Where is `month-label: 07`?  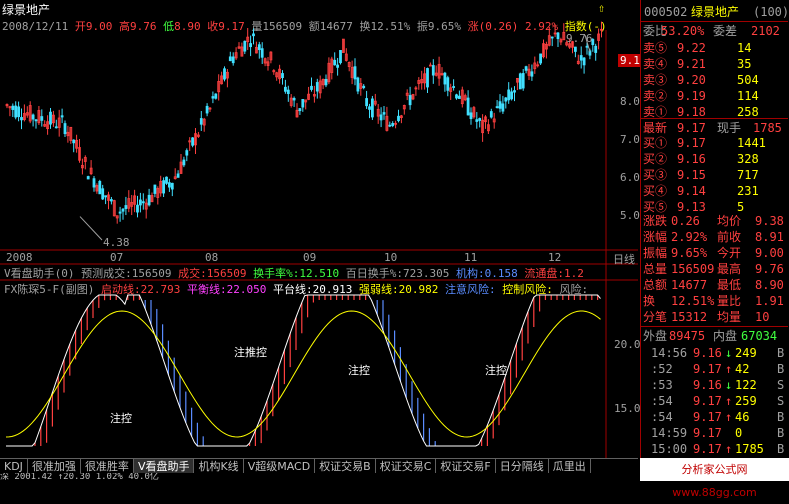 month-label: 07 is located at coordinates (117, 257).